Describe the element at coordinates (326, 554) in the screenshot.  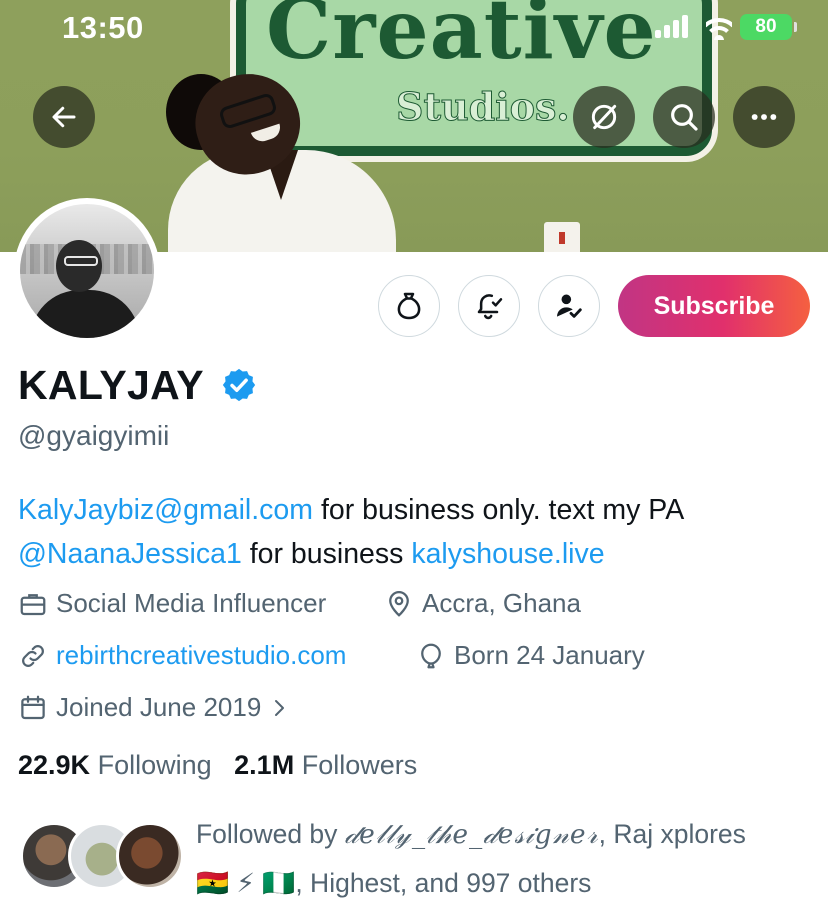
I see `bio-text: for business` at that location.